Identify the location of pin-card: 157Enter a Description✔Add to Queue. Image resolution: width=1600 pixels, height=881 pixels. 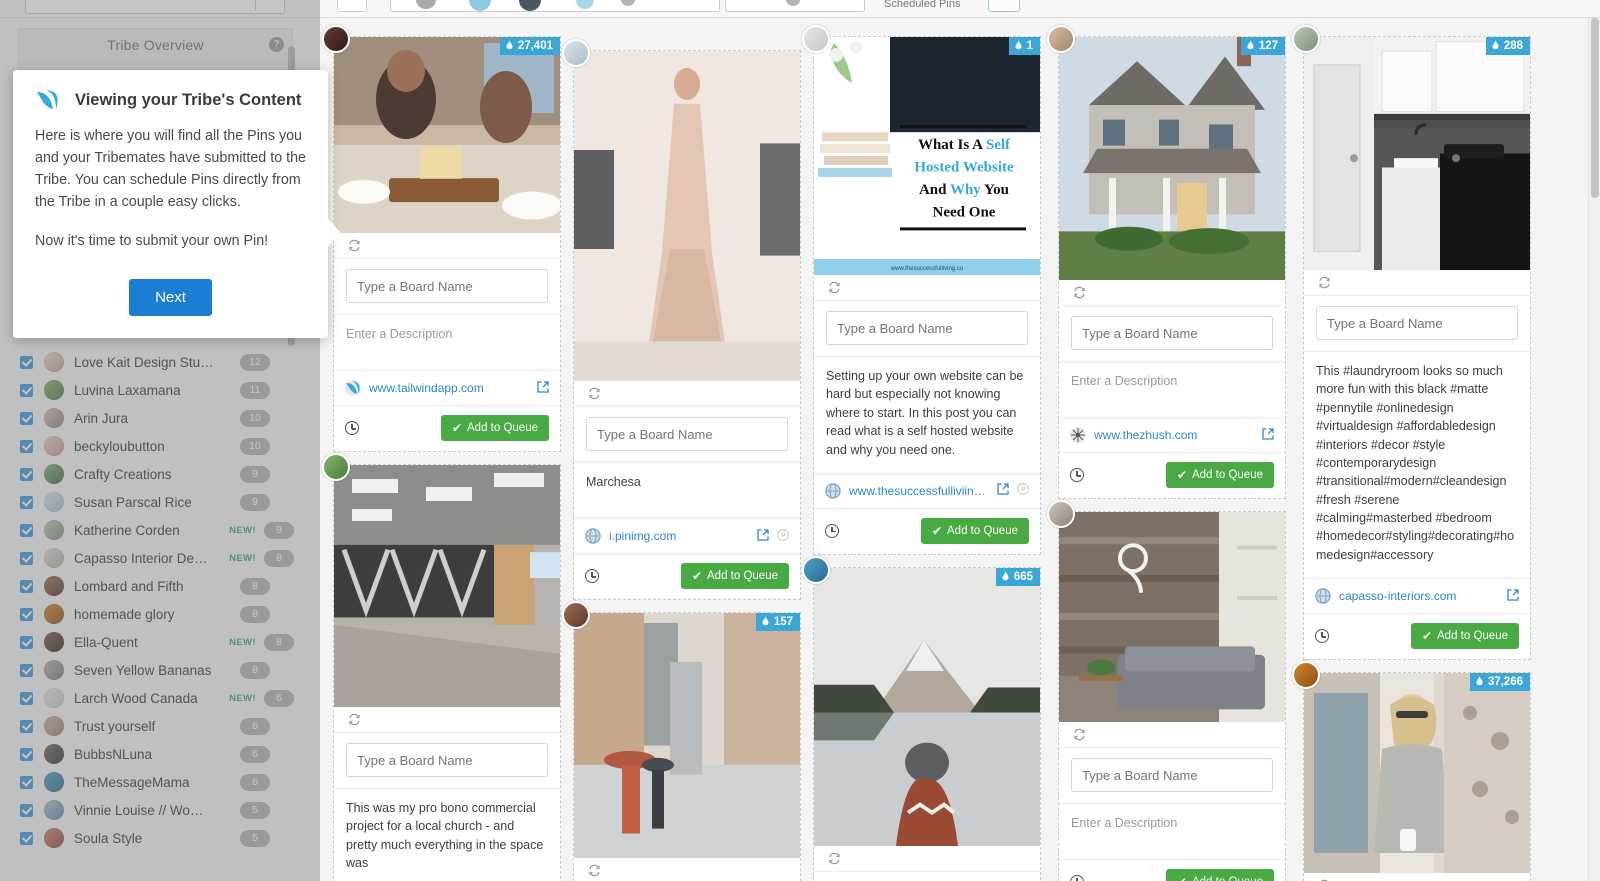
(681, 741).